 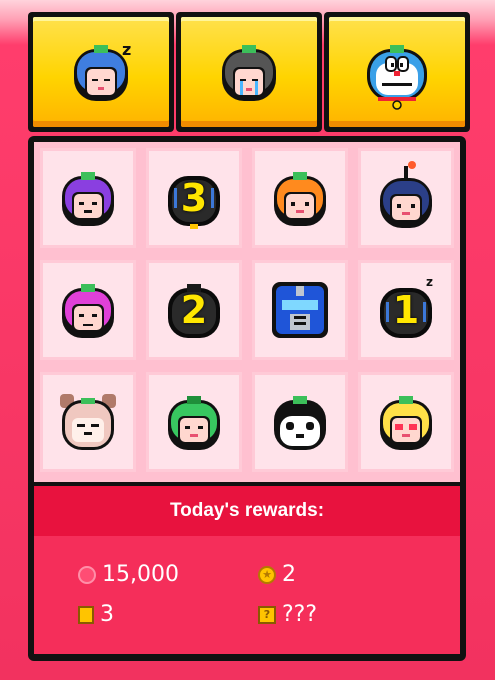 I want to click on reward-books: 3, so click(x=96, y=614).